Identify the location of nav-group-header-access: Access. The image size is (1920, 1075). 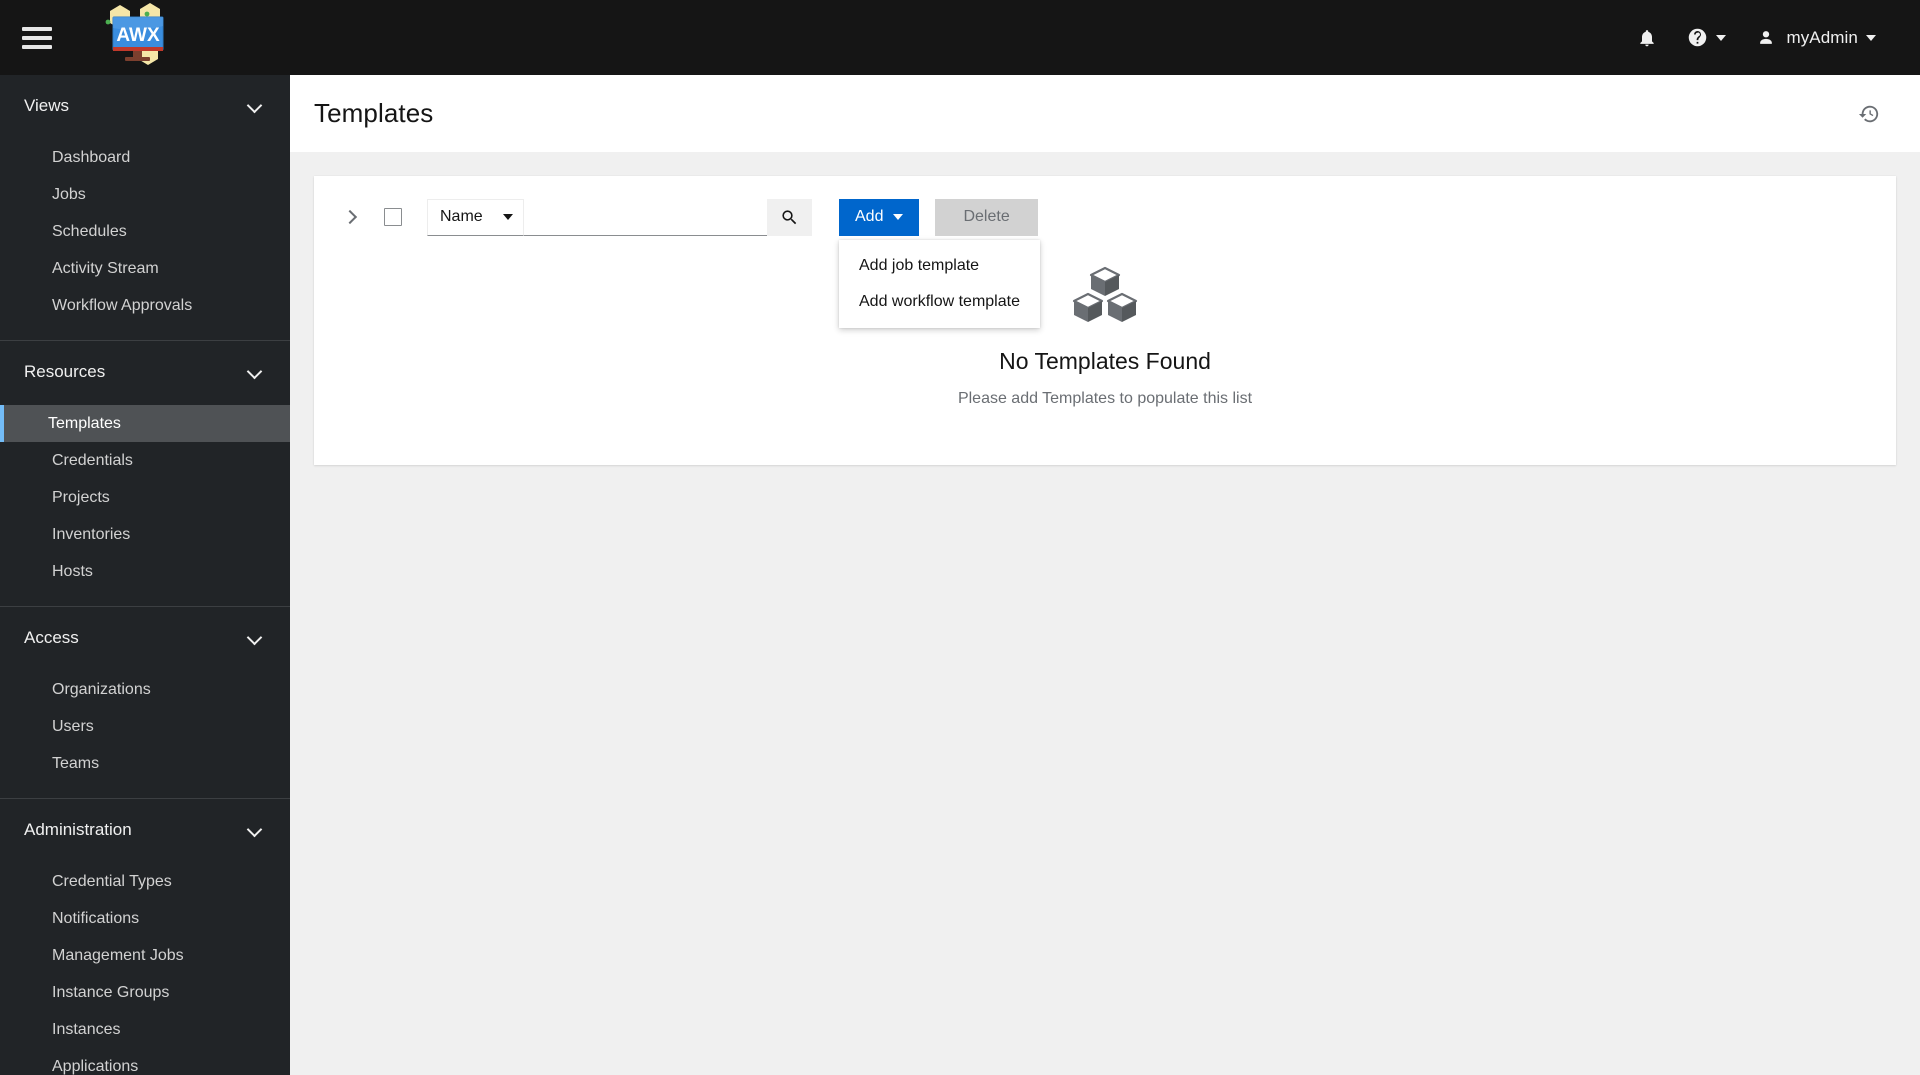
(145, 638).